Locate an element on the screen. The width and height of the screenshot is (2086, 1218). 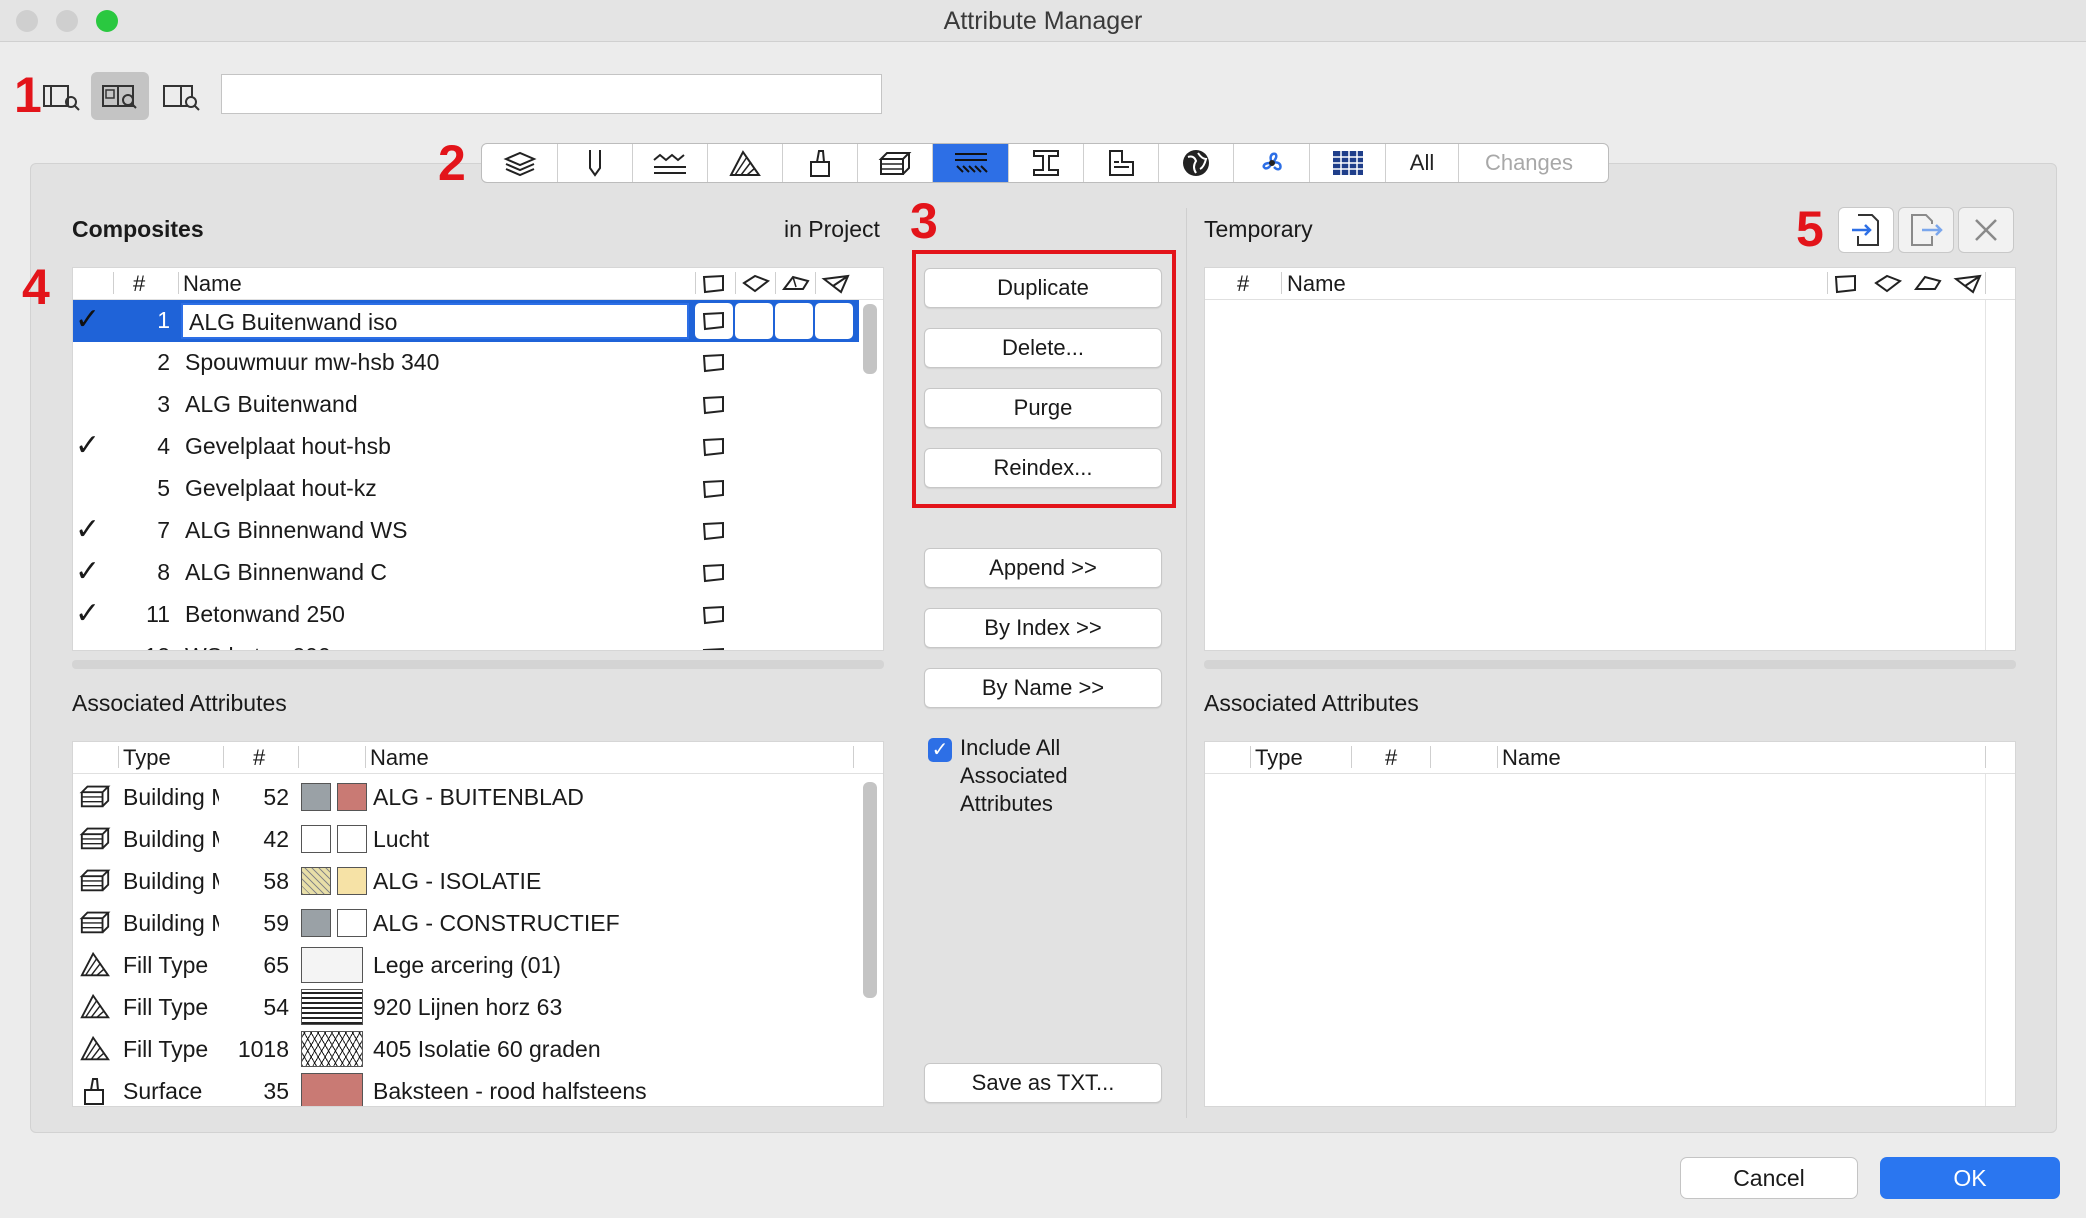
include-all-label: Include All Associated Attributes is located at coordinates (1045, 776).